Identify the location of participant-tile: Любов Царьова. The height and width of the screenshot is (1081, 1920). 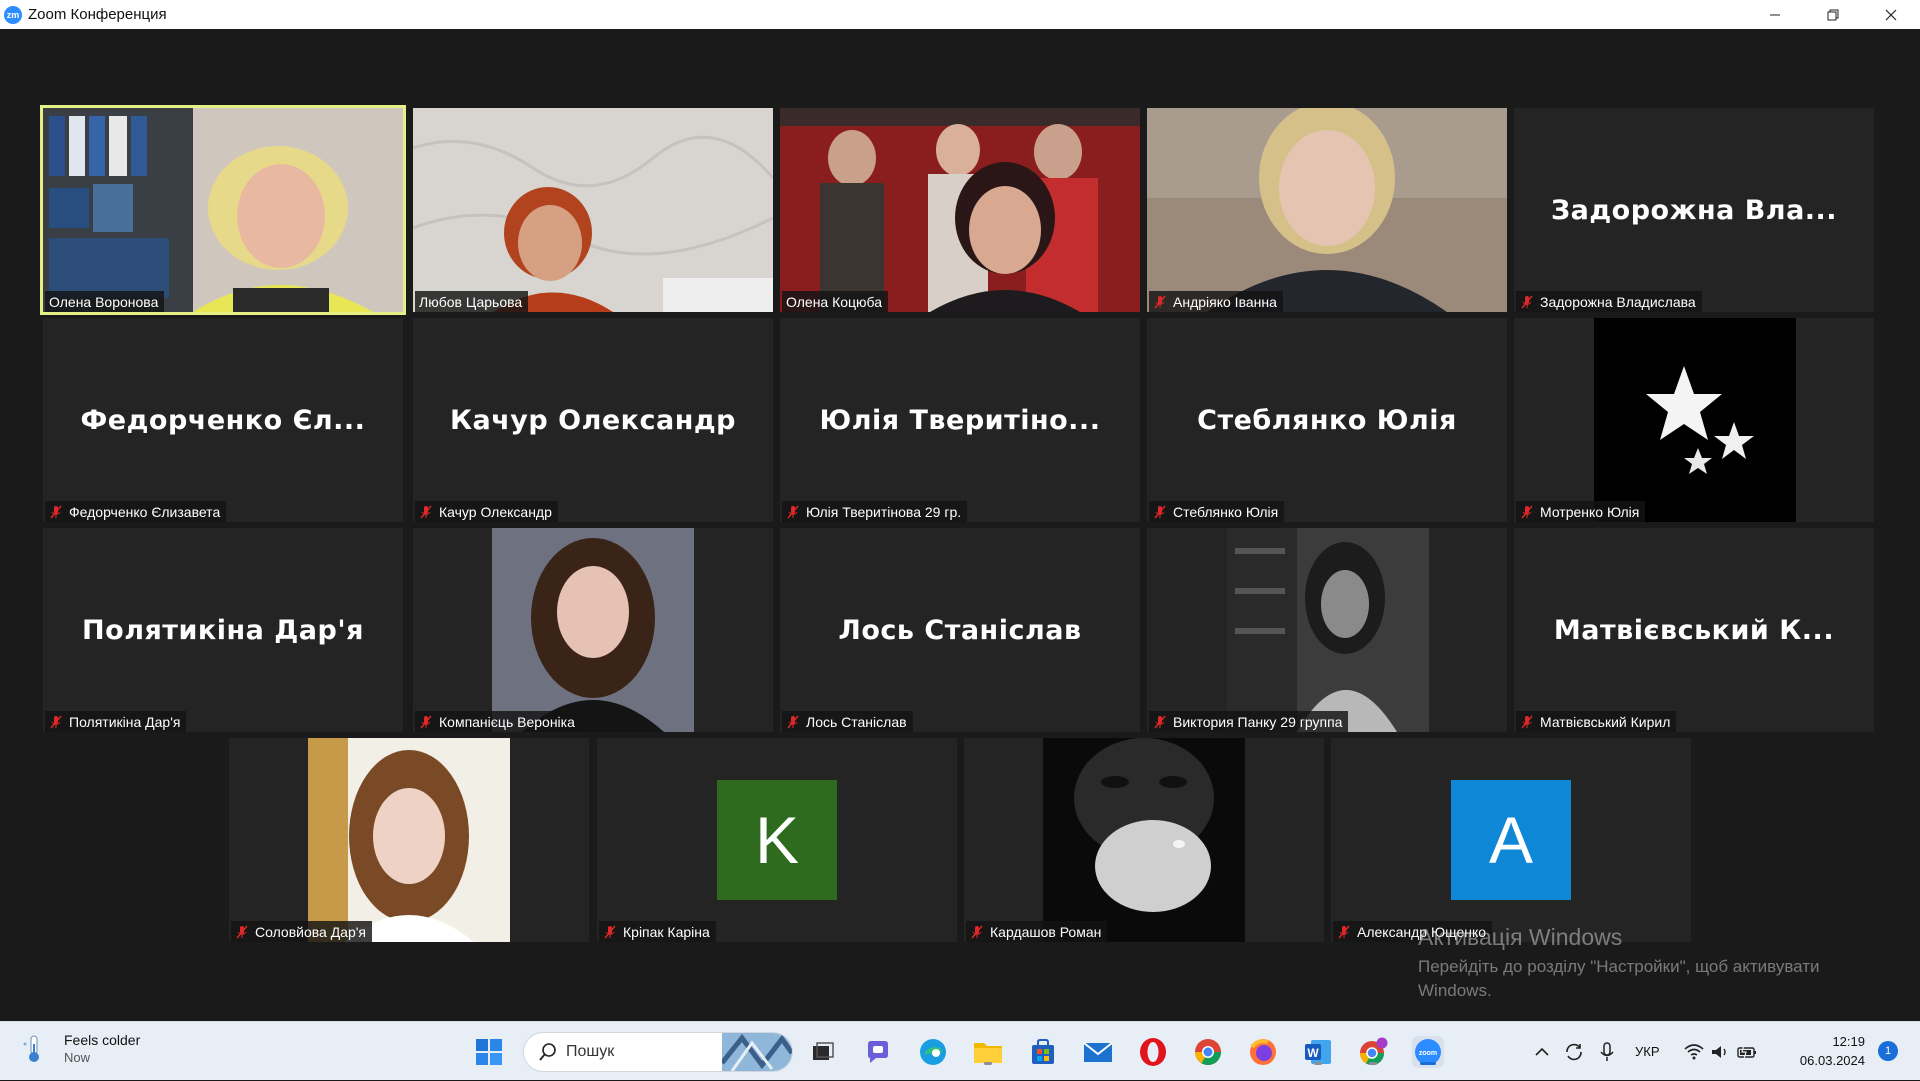
(593, 210).